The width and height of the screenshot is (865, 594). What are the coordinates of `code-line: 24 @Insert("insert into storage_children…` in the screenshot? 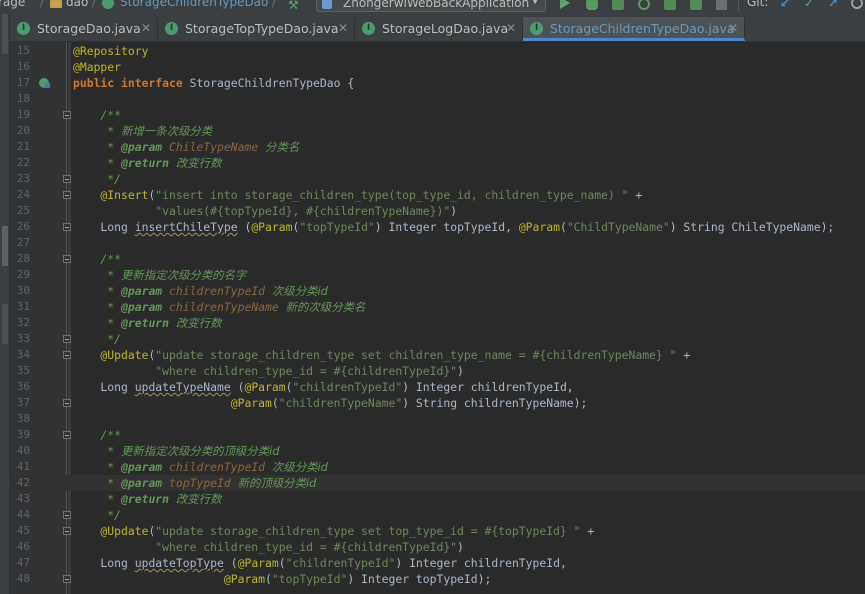 It's located at (437, 195).